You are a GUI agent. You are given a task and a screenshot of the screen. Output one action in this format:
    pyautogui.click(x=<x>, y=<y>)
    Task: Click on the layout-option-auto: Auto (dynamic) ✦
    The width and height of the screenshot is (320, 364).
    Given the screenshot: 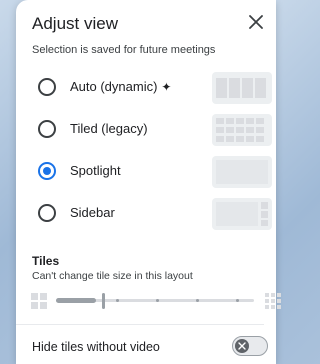 What is the action you would take?
    pyautogui.click(x=144, y=88)
    